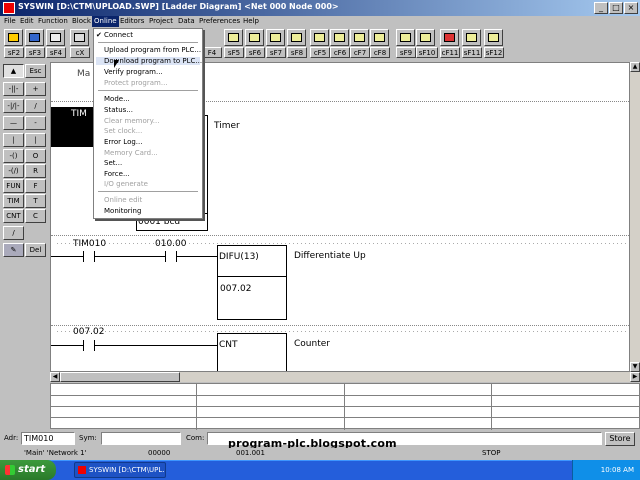 This screenshot has height=480, width=640. What do you see at coordinates (171, 256) in the screenshot?
I see `contact-01000-icon` at bounding box center [171, 256].